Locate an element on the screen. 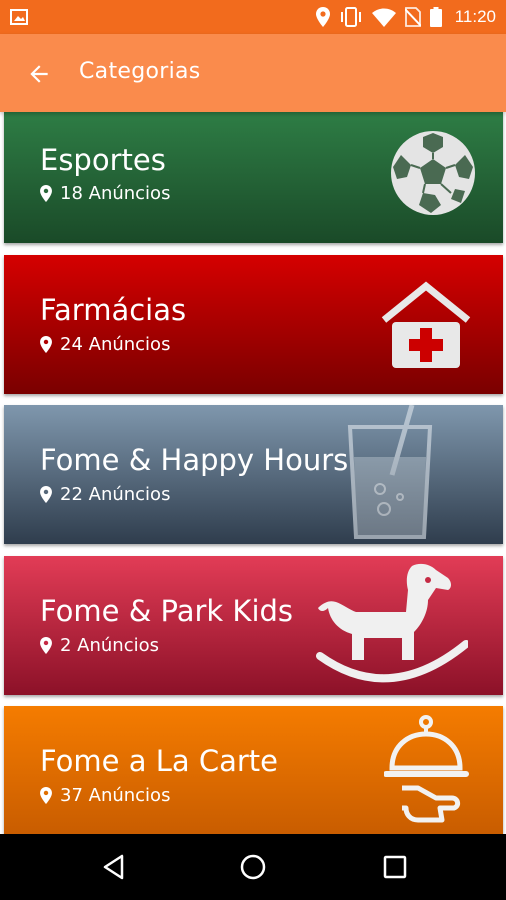 This screenshot has height=900, width=506. app-bar: Categorias is located at coordinates (253, 73).